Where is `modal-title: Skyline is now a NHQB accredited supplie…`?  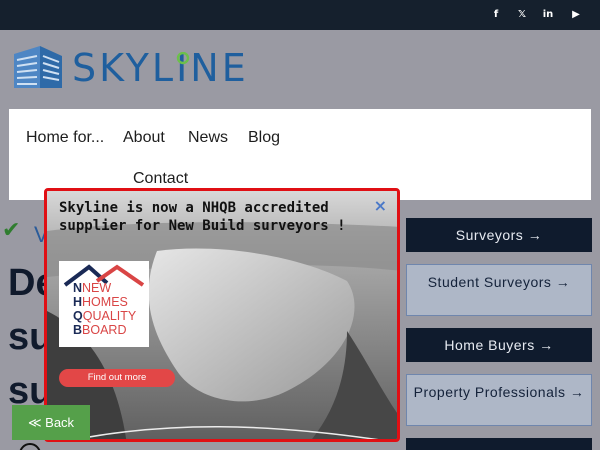 modal-title: Skyline is now a NHQB accredited supplie… is located at coordinates (202, 217).